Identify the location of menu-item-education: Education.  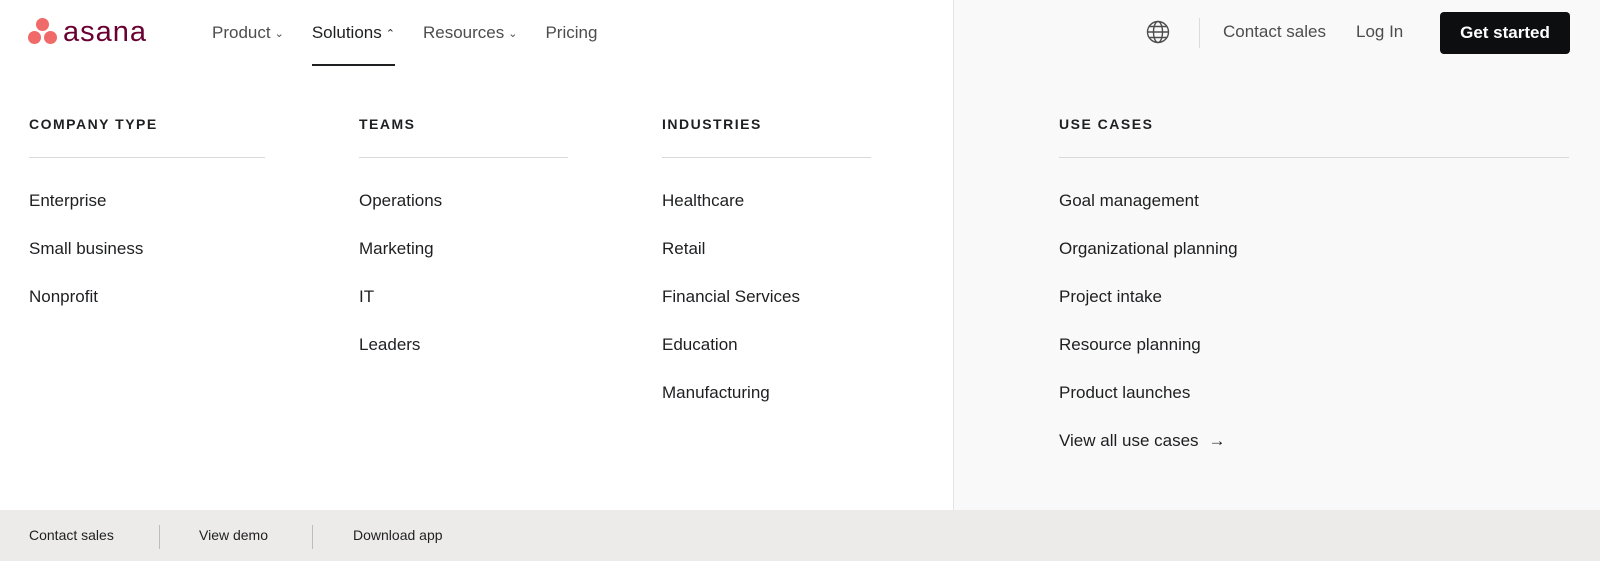
(766, 345).